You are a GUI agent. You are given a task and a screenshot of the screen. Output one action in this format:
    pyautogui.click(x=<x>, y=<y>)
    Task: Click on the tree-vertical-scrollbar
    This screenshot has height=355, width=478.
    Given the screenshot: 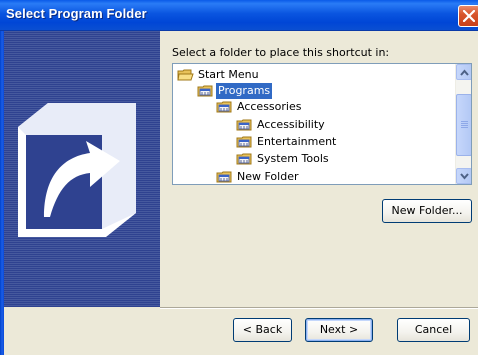 What is the action you would take?
    pyautogui.click(x=463, y=124)
    